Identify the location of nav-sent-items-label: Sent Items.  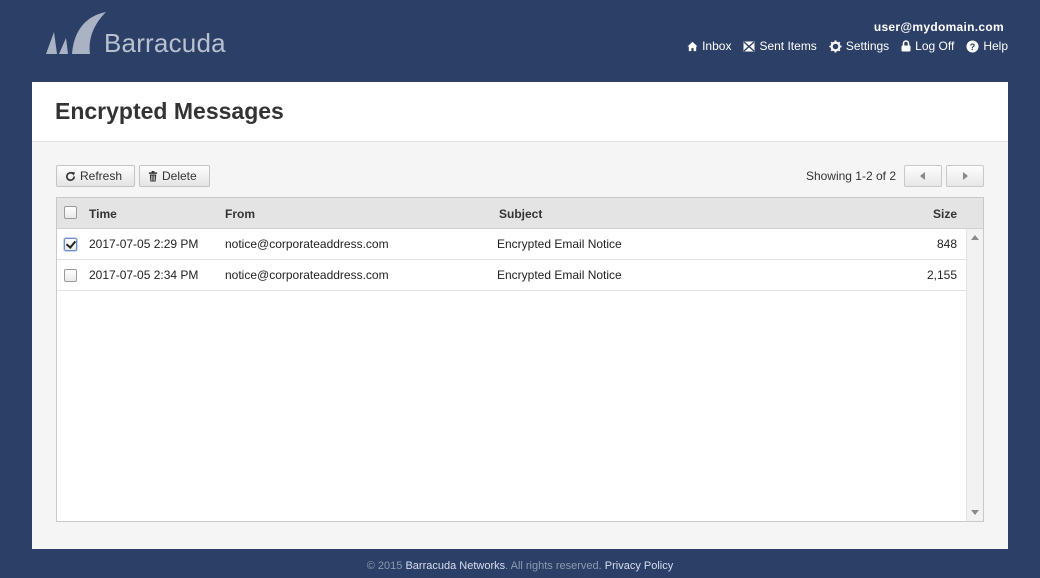
(788, 46).